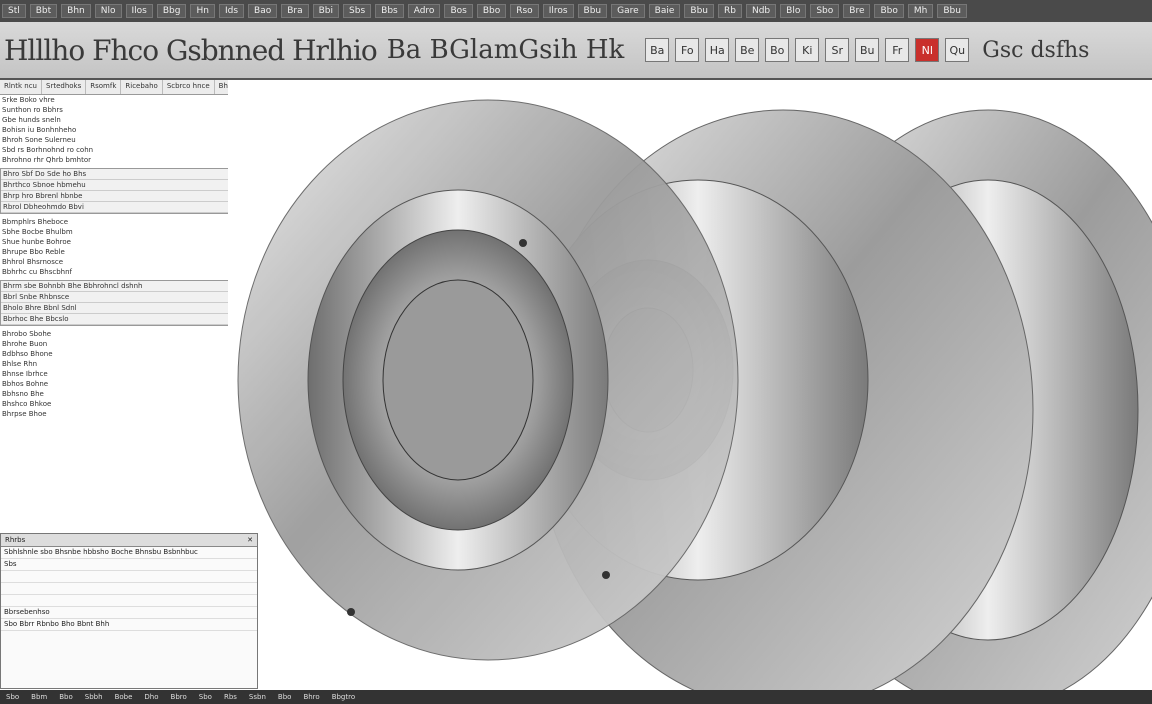  Describe the element at coordinates (120, 174) in the screenshot. I see `property-row: Bhro Sbf Do Sde ho Bhs` at that location.